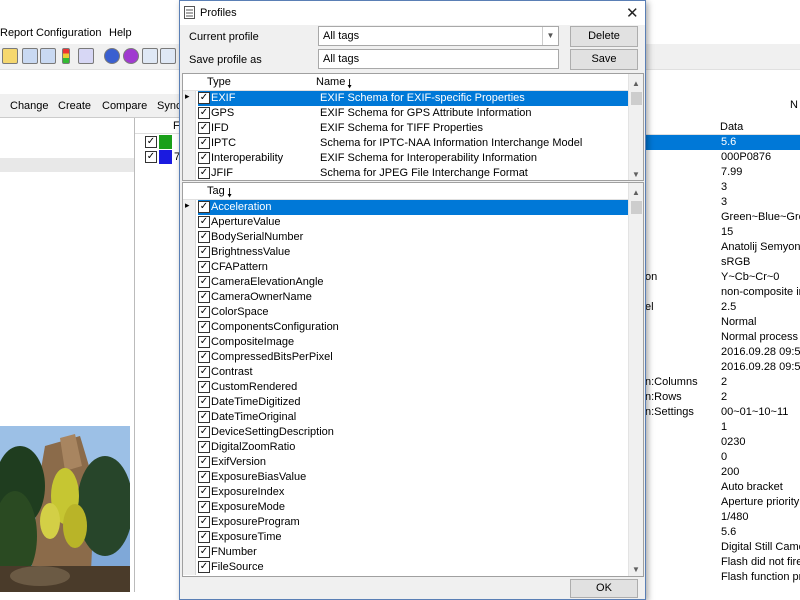  What do you see at coordinates (66, 56) in the screenshot?
I see `traffic-light-icon` at bounding box center [66, 56].